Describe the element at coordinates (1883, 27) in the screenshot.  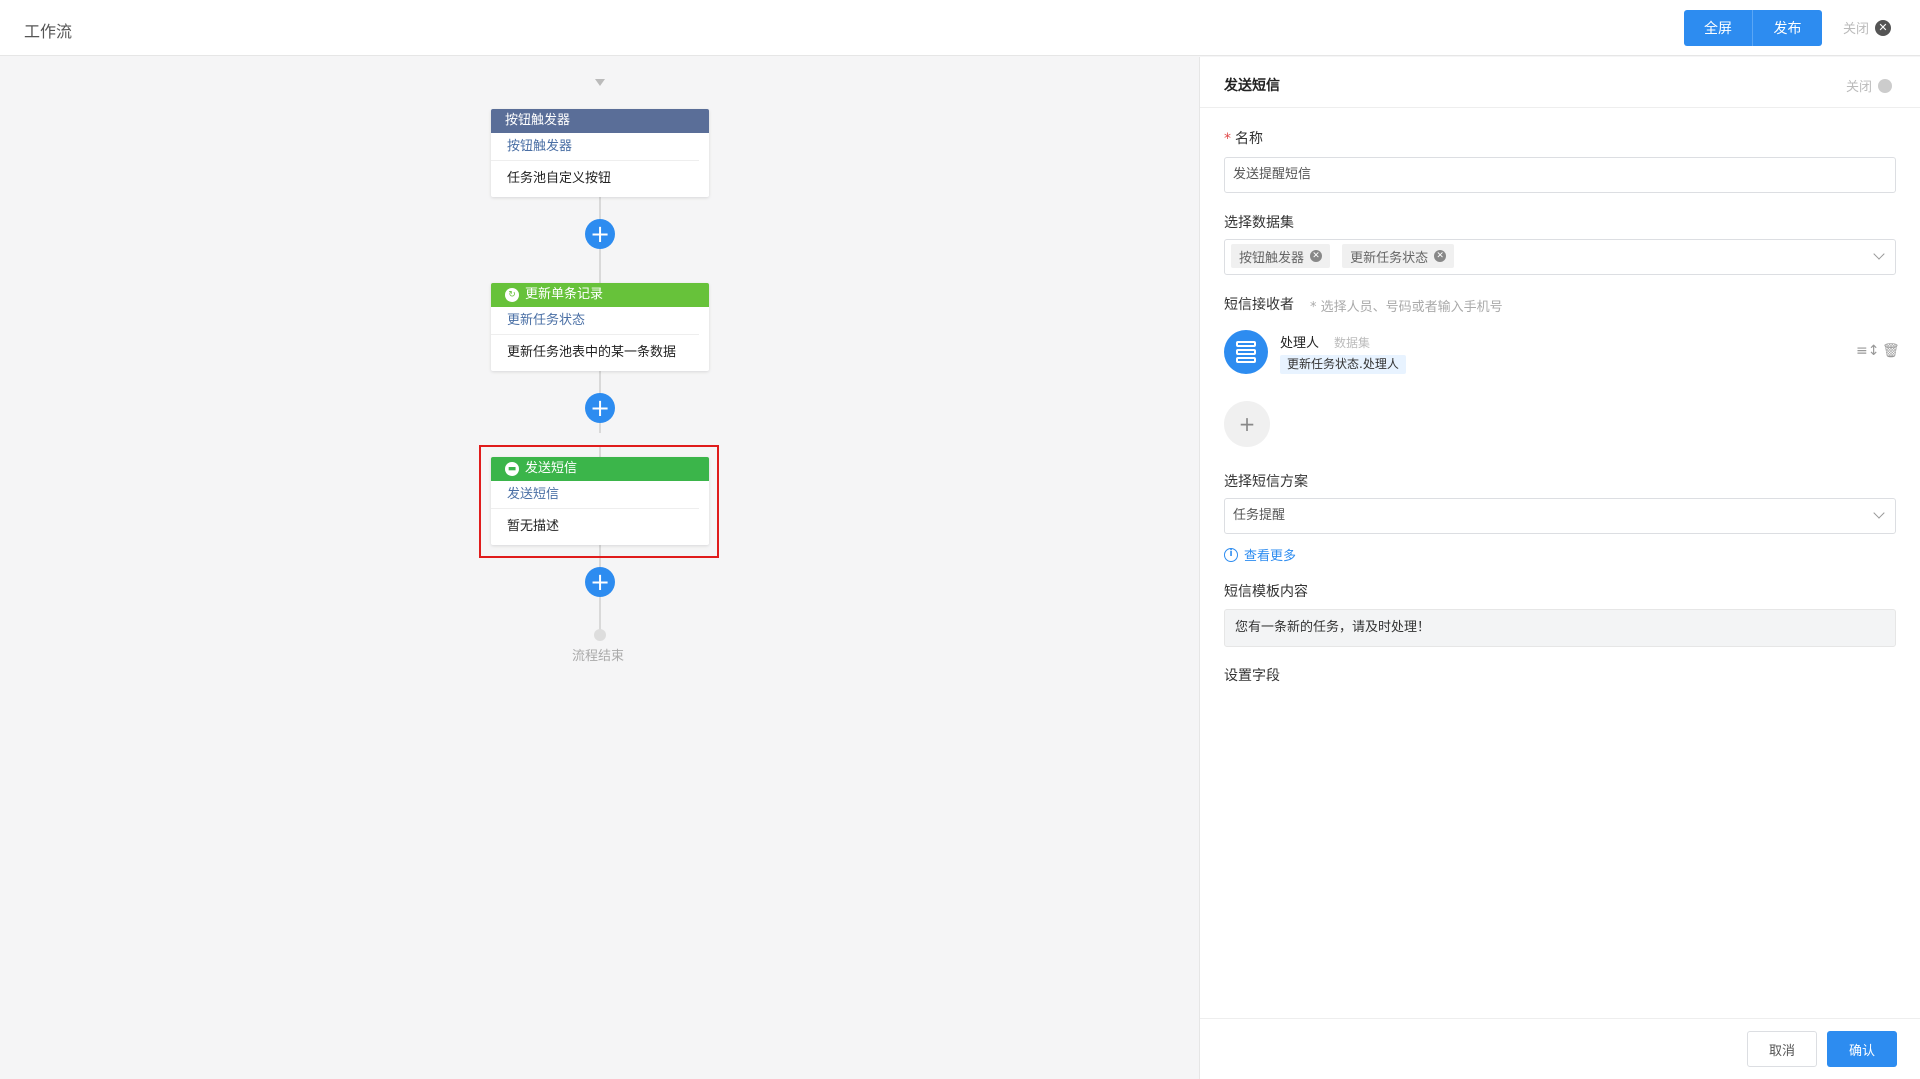
I see `close-icon: ✕` at that location.